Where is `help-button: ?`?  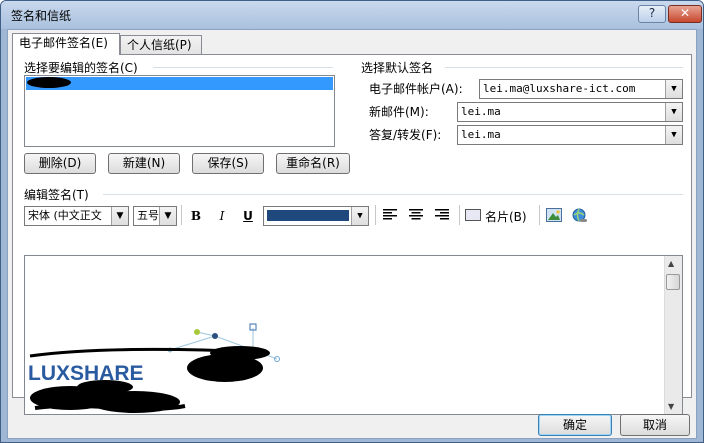 help-button: ? is located at coordinates (652, 14).